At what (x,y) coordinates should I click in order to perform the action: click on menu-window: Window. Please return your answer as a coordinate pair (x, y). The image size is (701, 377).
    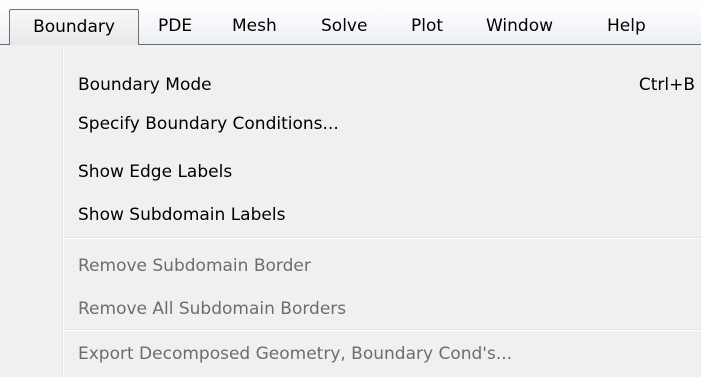
    Looking at the image, I should click on (519, 26).